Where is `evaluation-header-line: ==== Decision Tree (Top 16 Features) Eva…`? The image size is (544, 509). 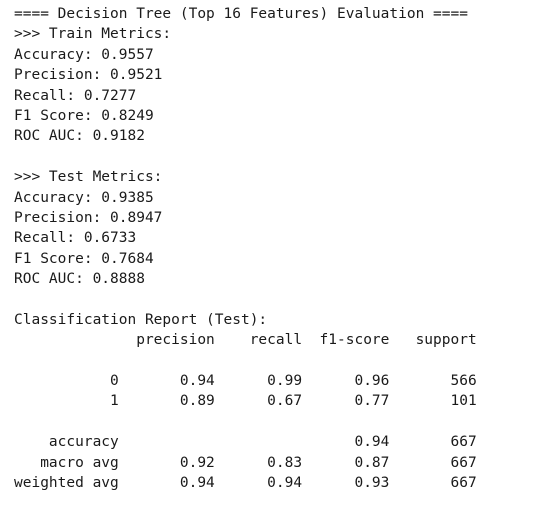 evaluation-header-line: ==== Decision Tree (Top 16 Features) Eva… is located at coordinates (241, 14).